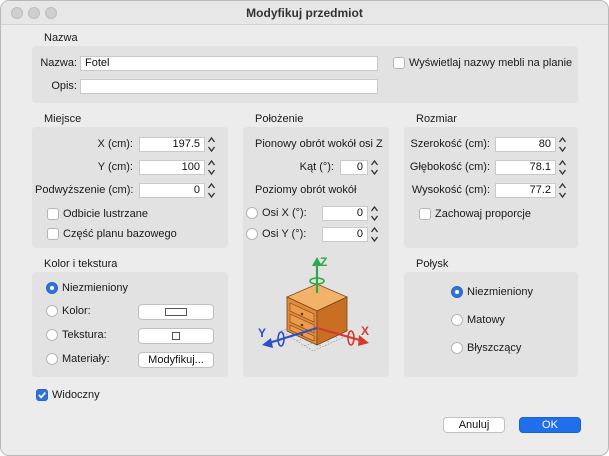 The image size is (609, 456). Describe the element at coordinates (374, 213) in the screenshot. I see `axis-x-stepper` at that location.